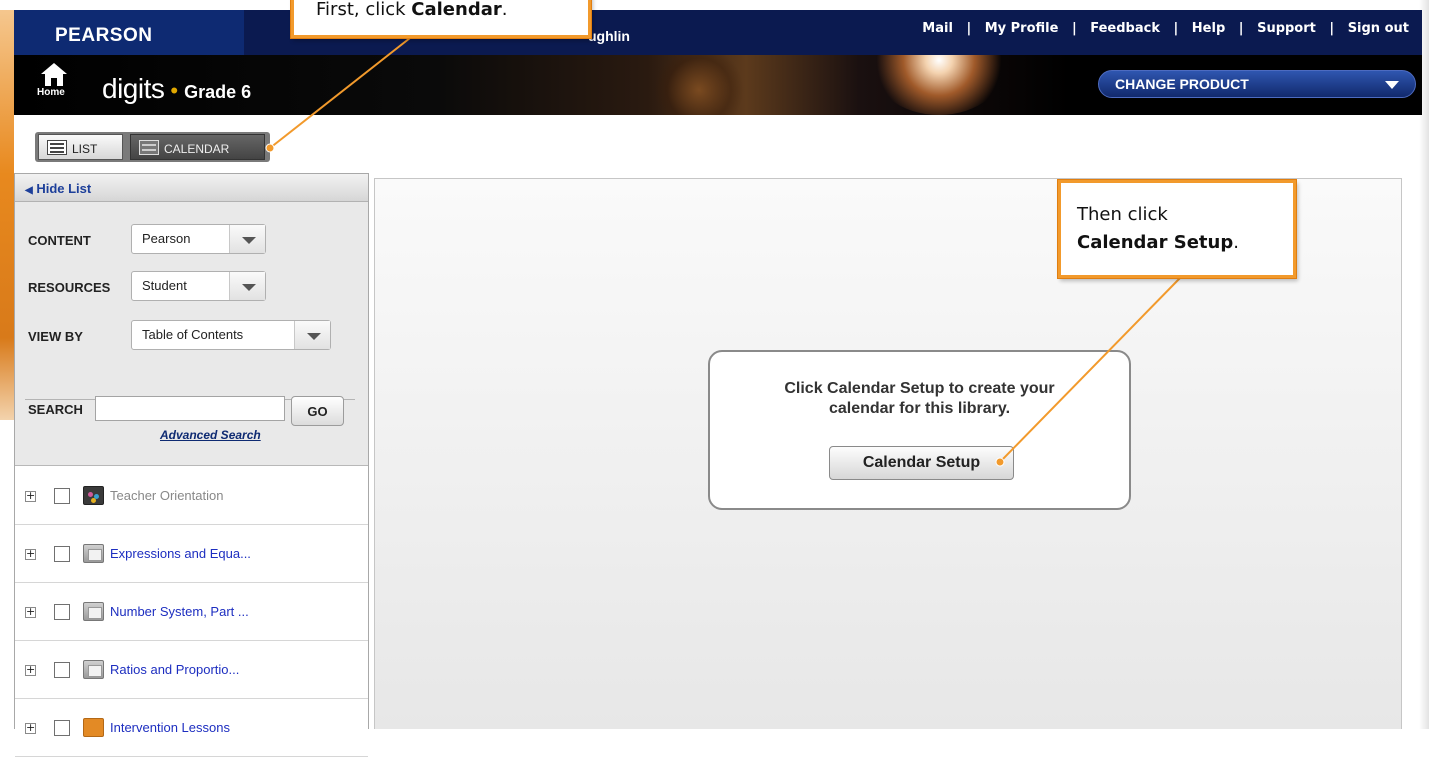  I want to click on mail-link: Mail, so click(937, 28).